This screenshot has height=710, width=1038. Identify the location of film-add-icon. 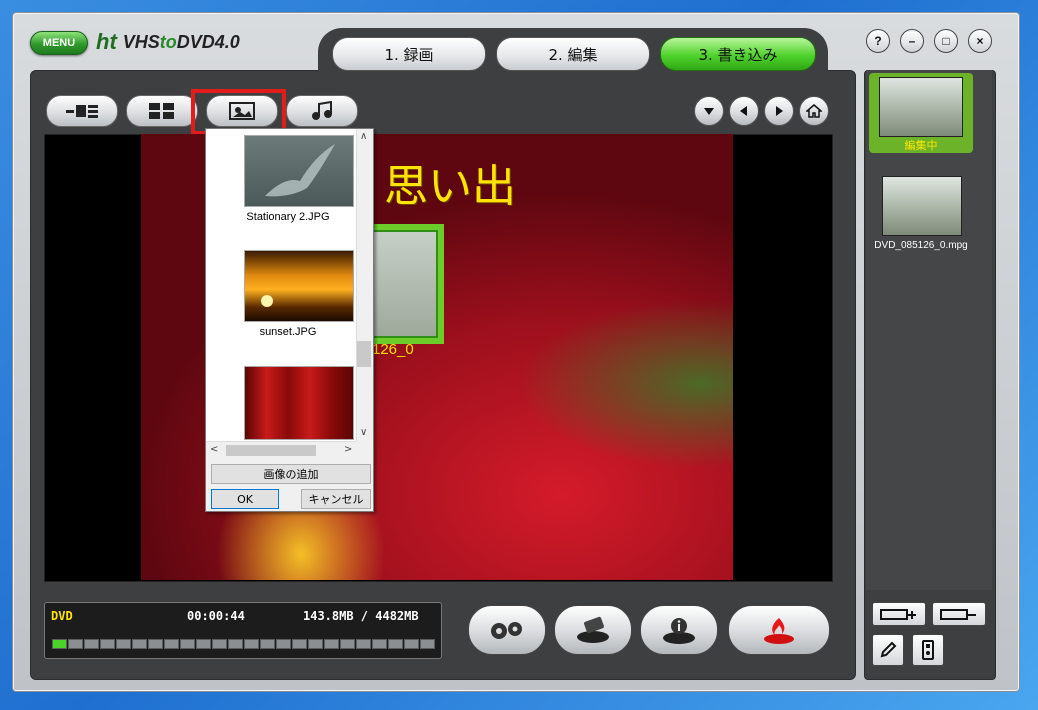
(898, 614).